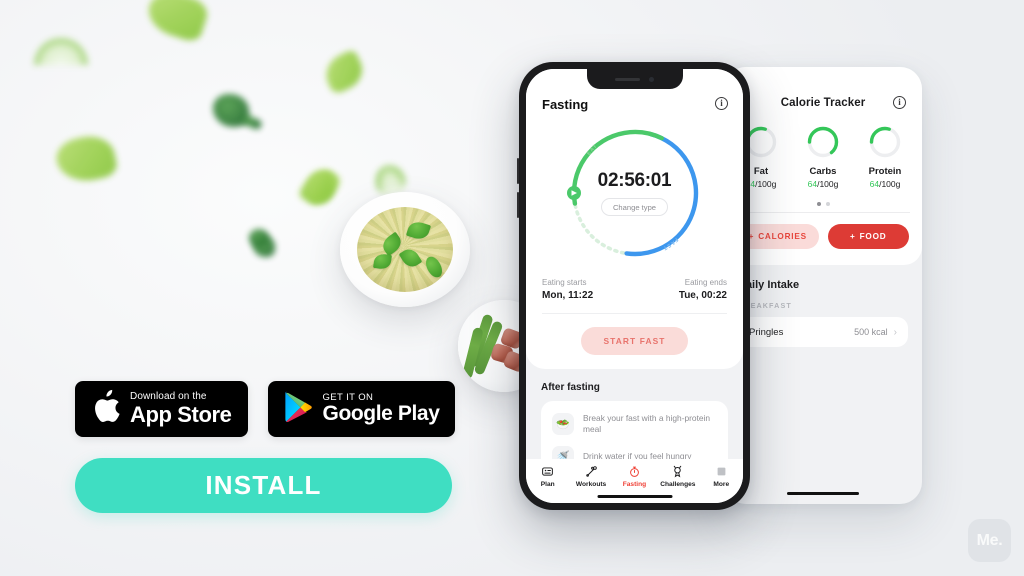  I want to click on start-fast-button: START FAST, so click(634, 341).